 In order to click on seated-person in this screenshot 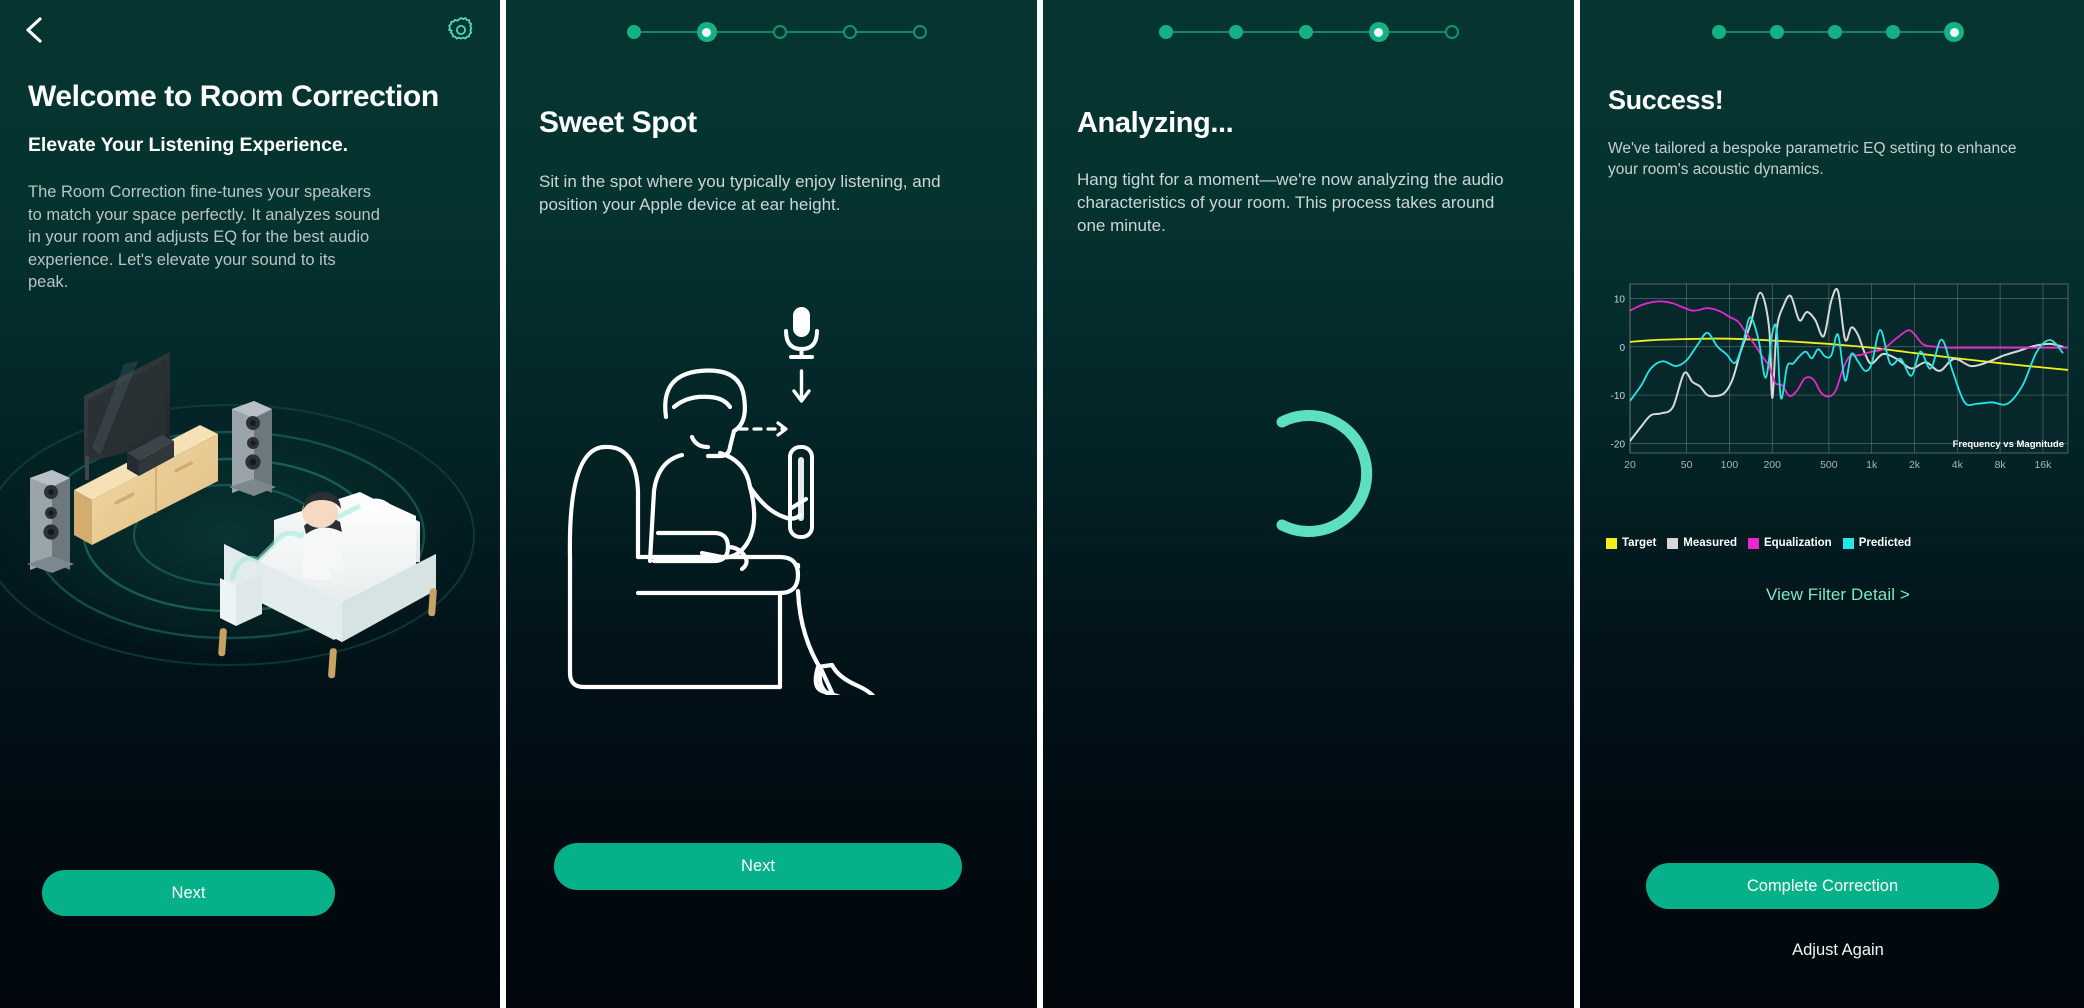, I will do `click(324, 539)`.